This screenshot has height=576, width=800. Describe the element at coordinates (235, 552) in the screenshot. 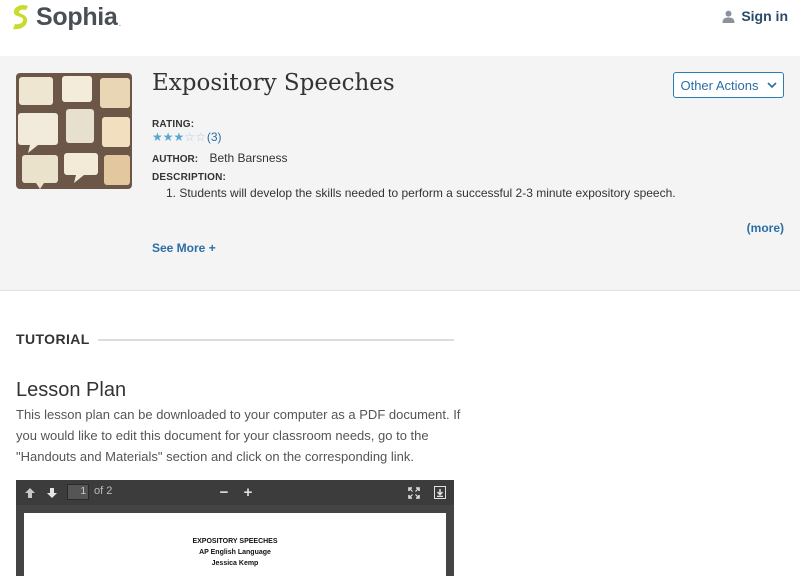

I see `doc-subtitle: AP English Language` at that location.